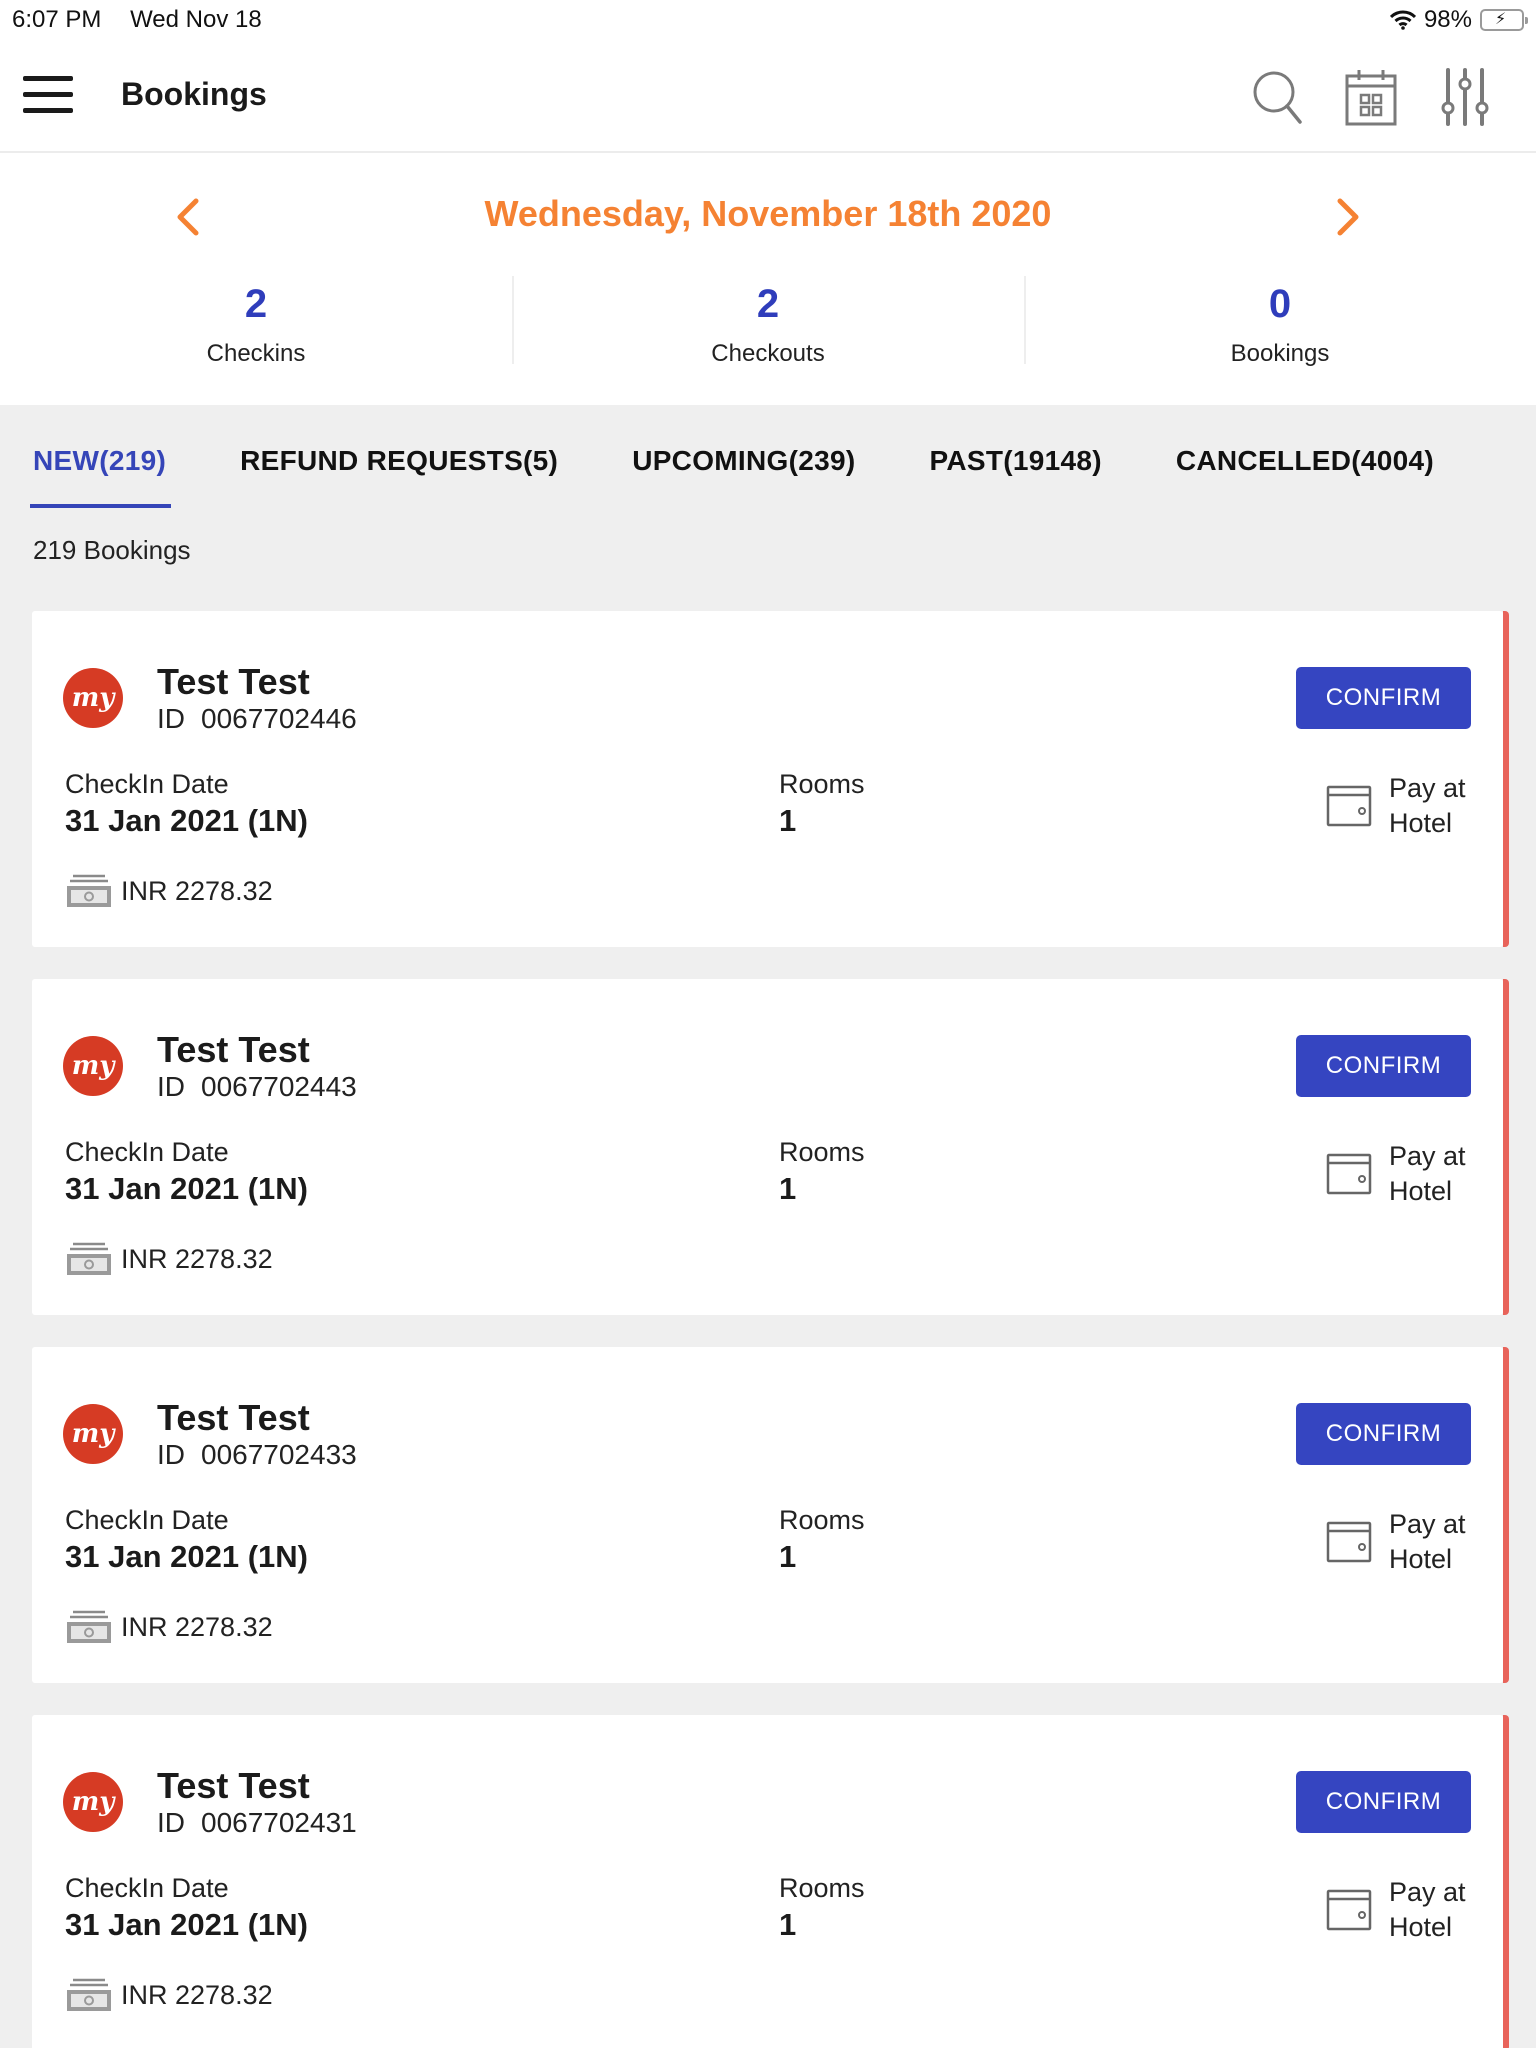 The height and width of the screenshot is (2048, 1536). What do you see at coordinates (112, 550) in the screenshot?
I see `bookings-count: 219 Bookings` at bounding box center [112, 550].